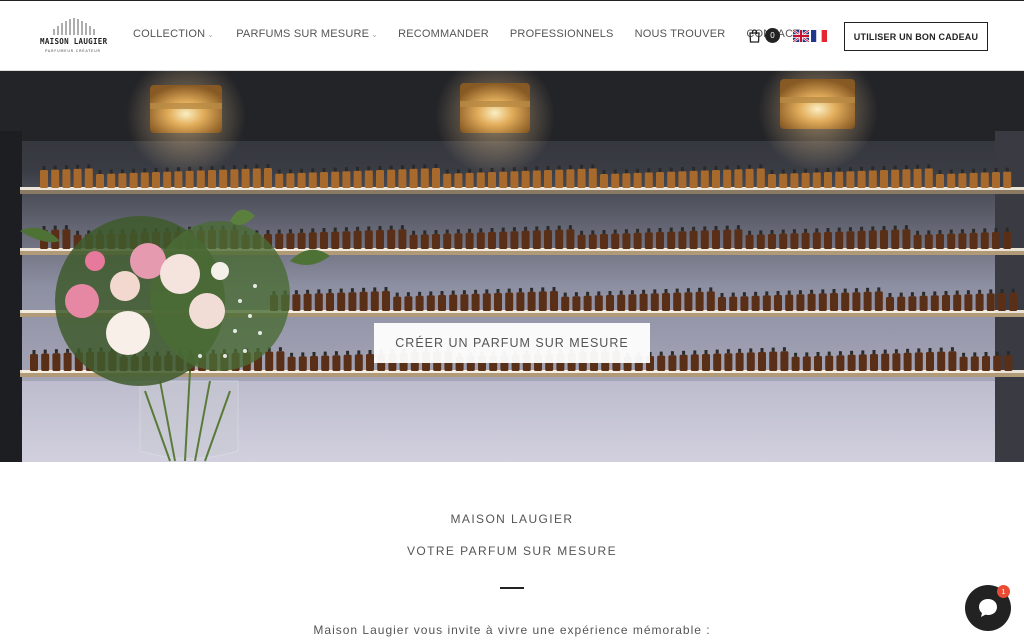  I want to click on nav-item-parfums-sur-mesure: PARFUMS SUR MESURE ⌄, so click(307, 34).